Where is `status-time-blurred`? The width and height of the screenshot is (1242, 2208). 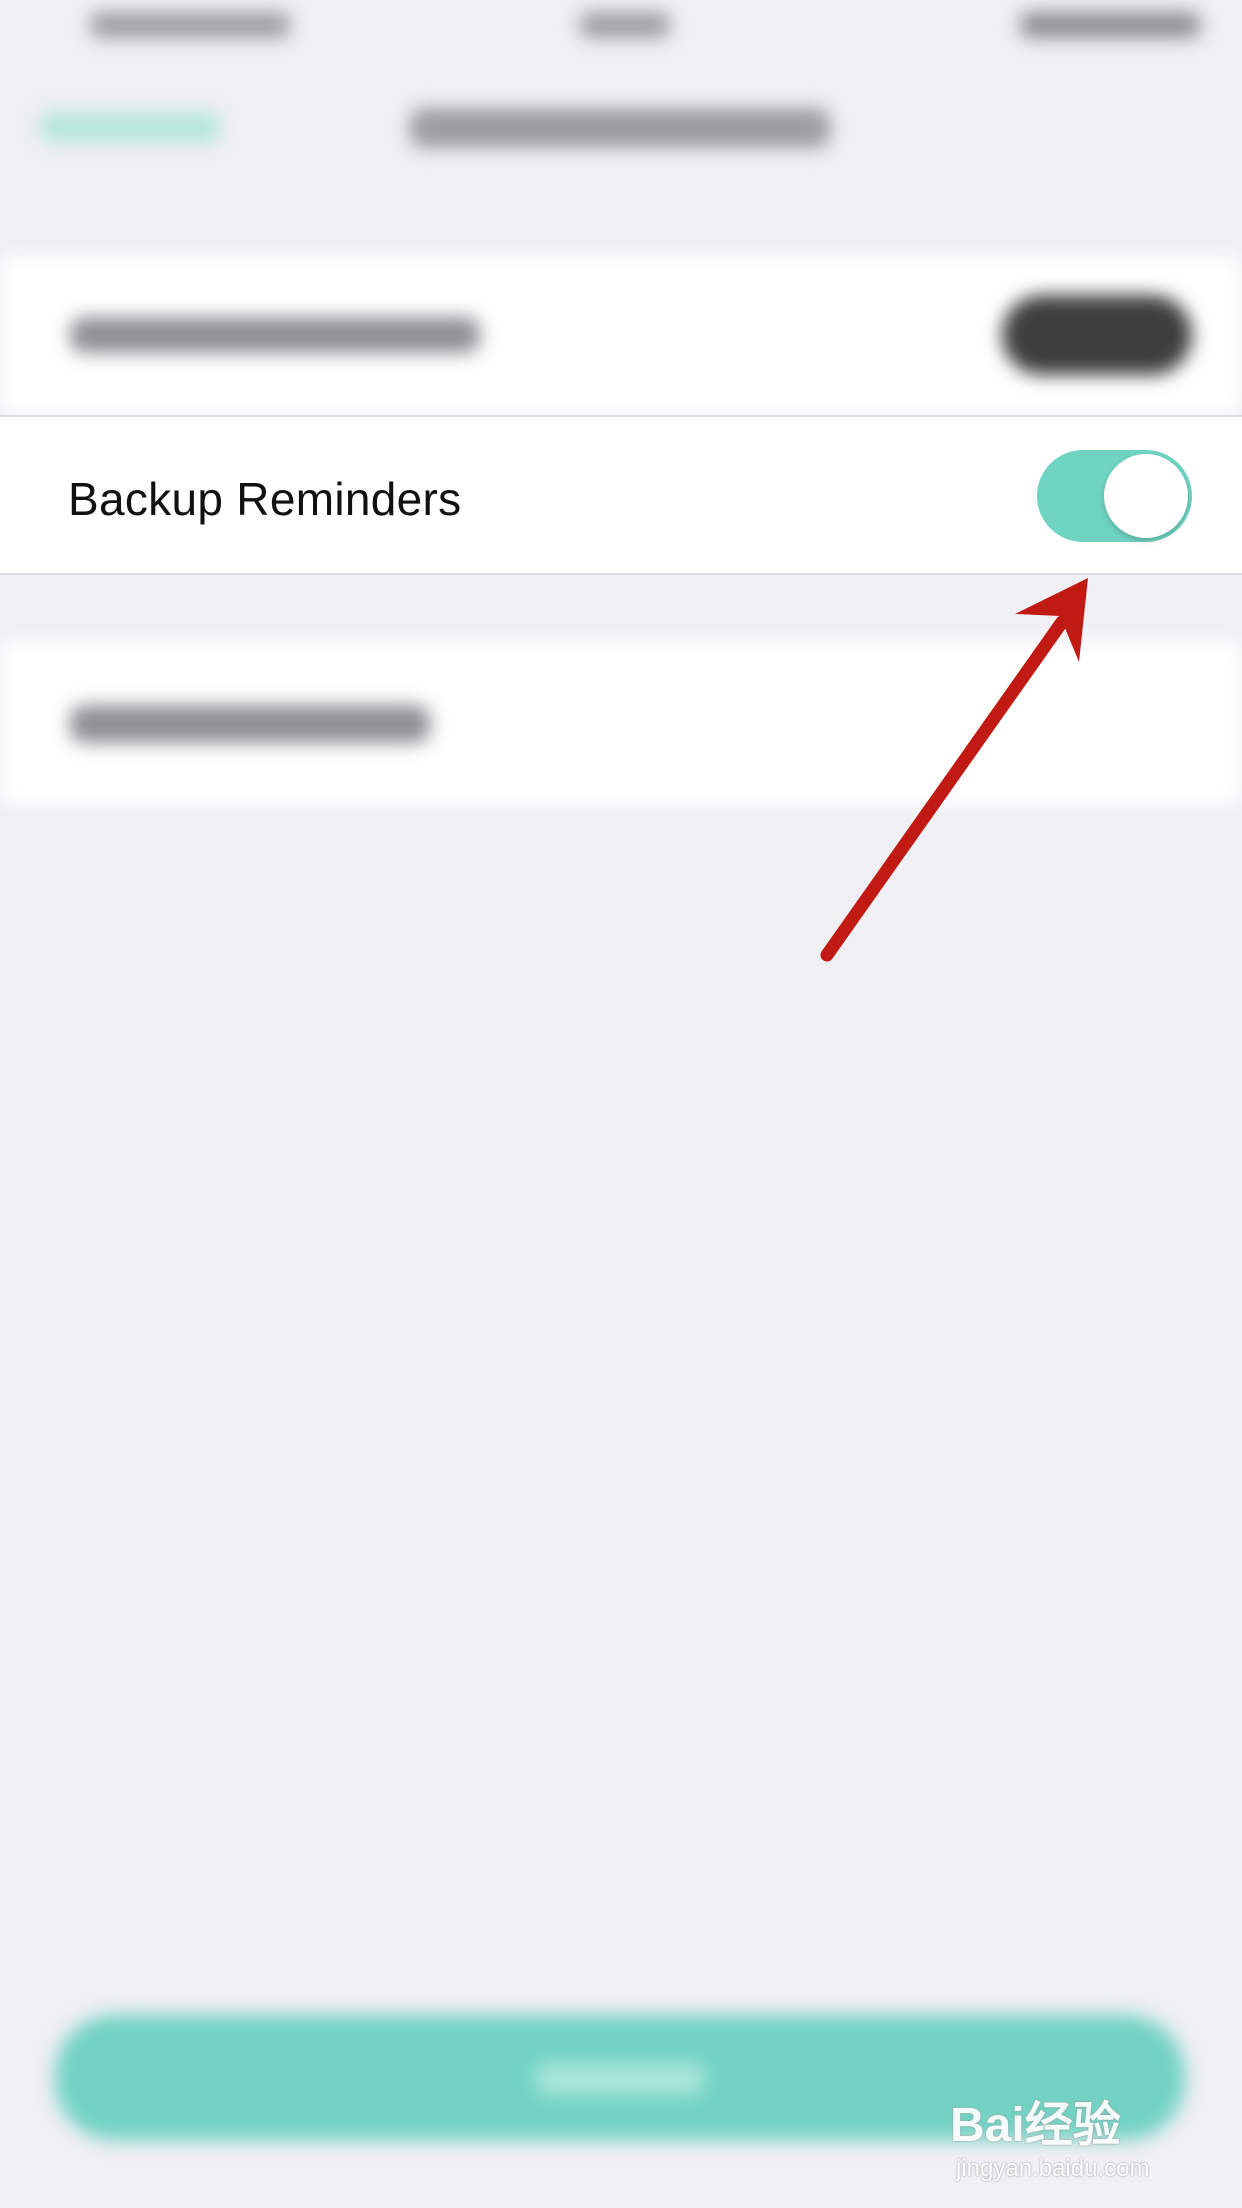
status-time-blurred is located at coordinates (625, 25).